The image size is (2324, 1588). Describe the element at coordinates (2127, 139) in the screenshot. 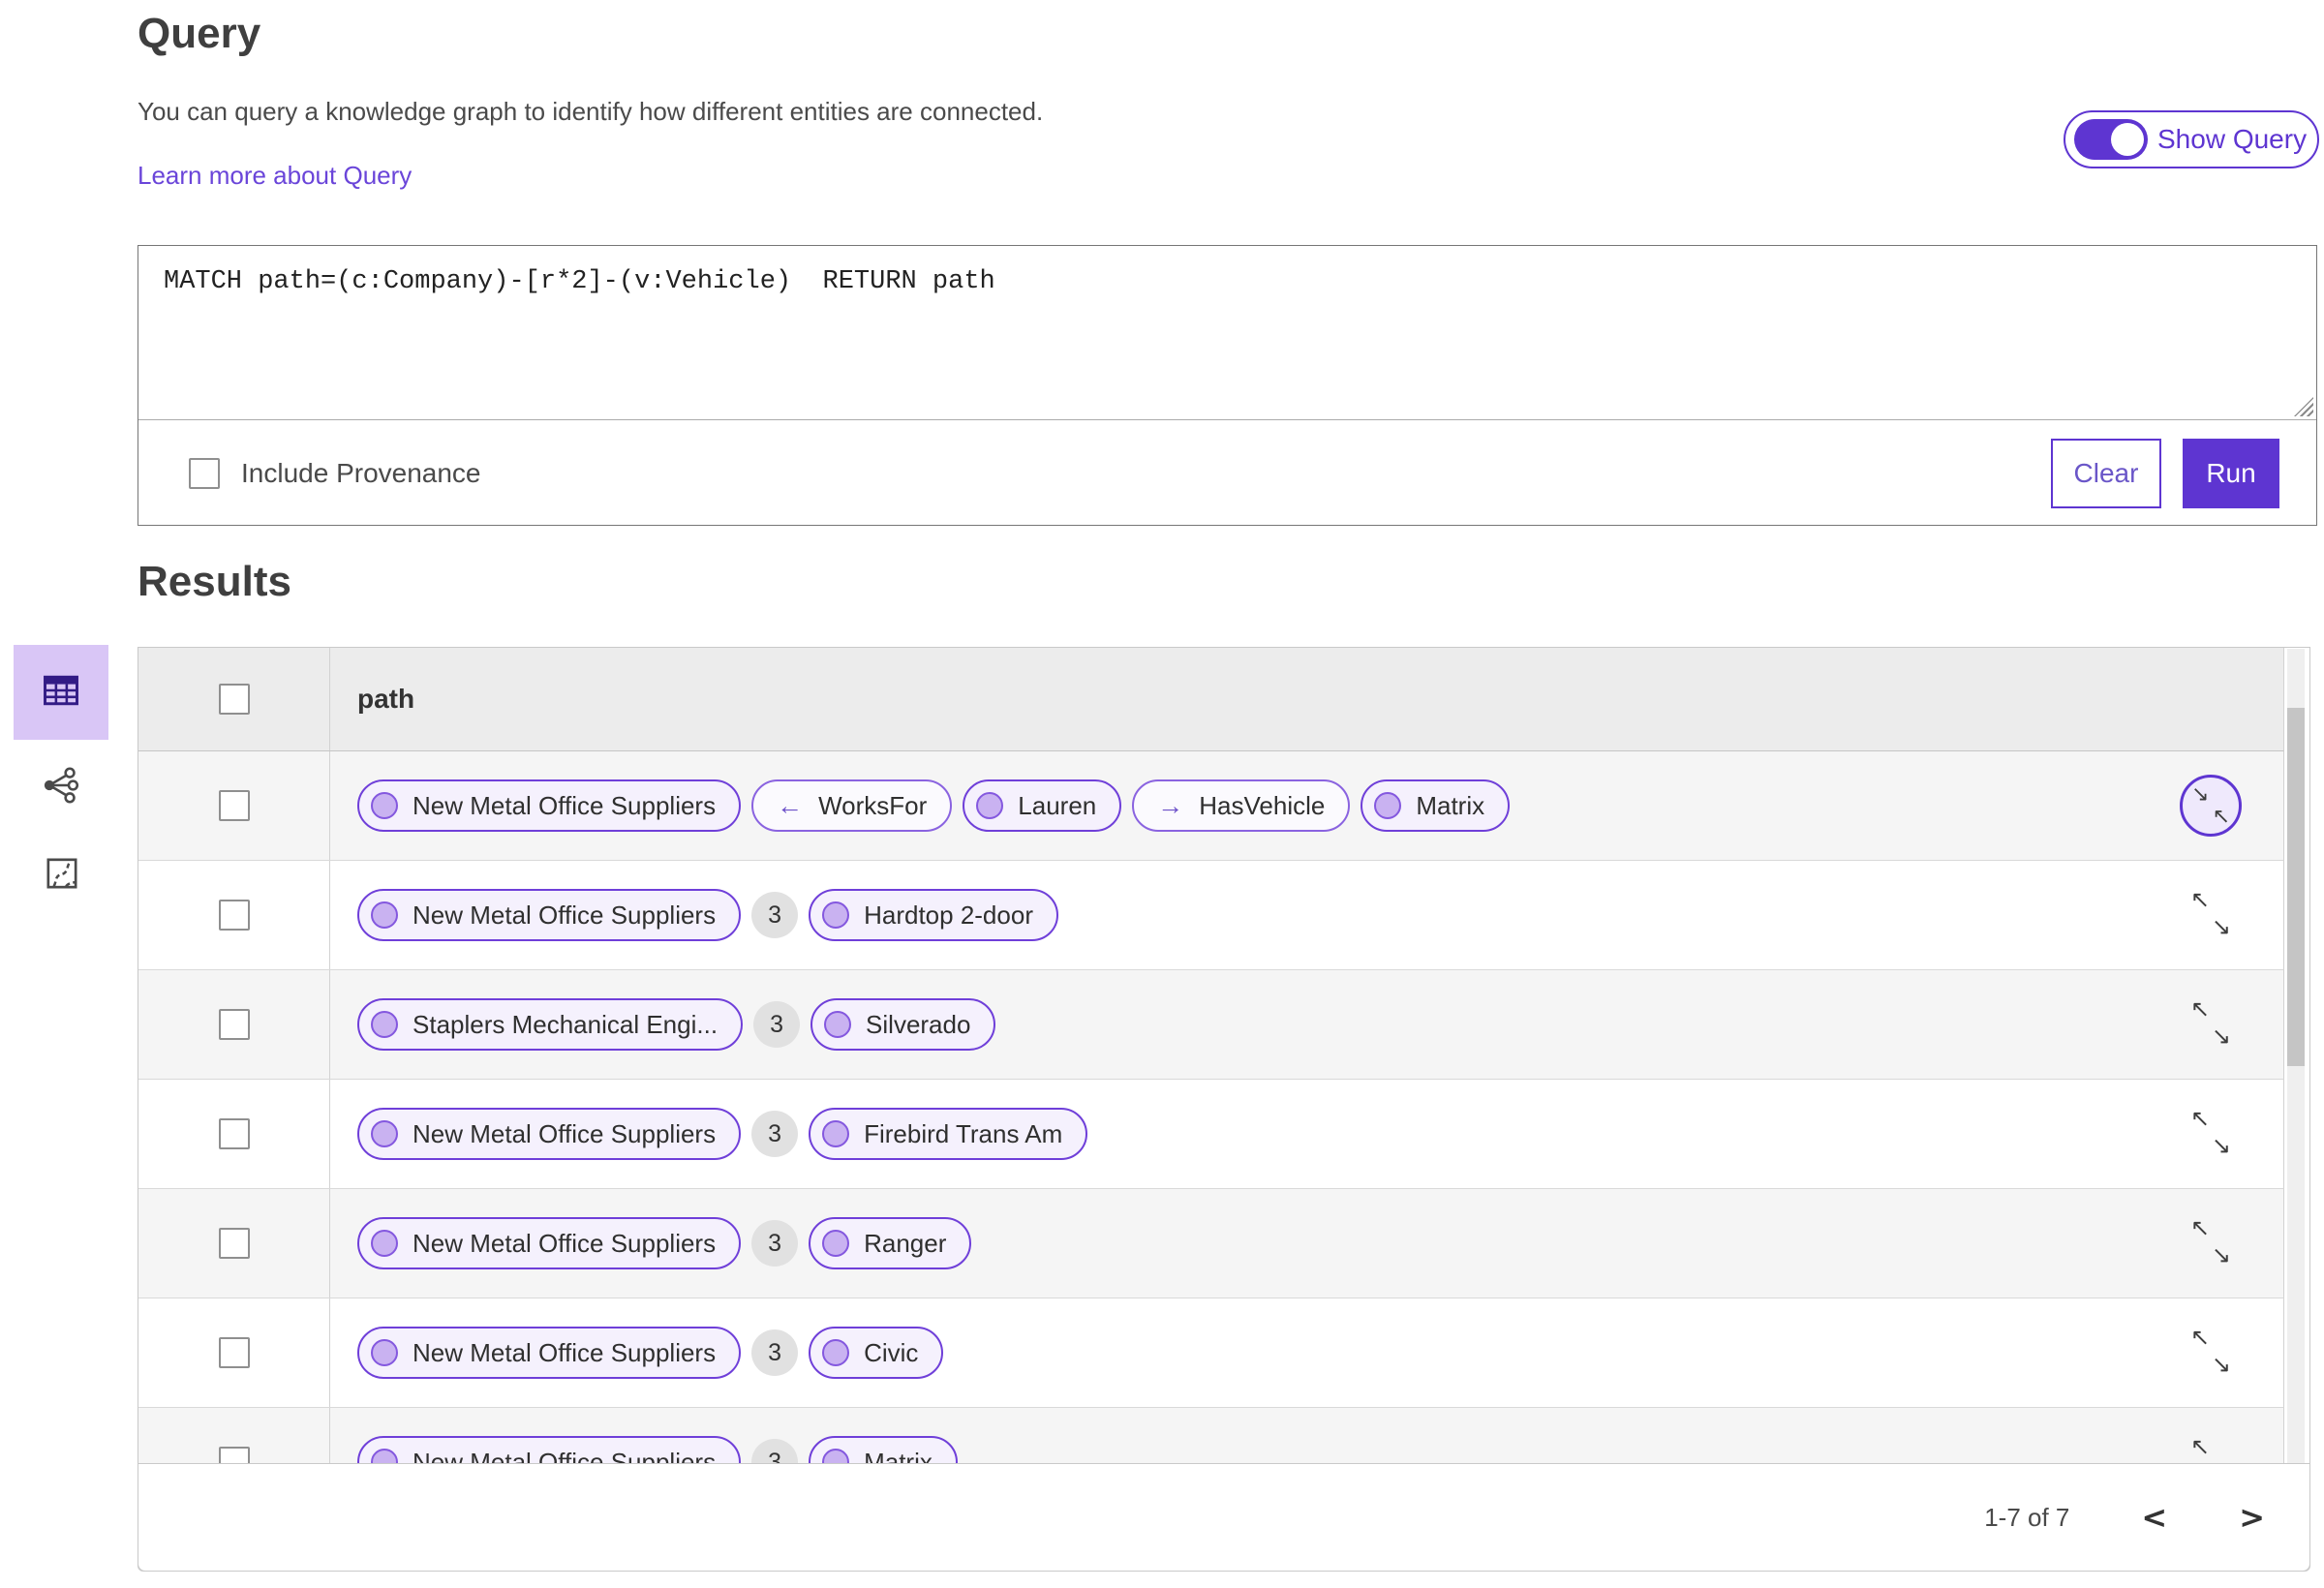

I see `toggle-knob` at that location.